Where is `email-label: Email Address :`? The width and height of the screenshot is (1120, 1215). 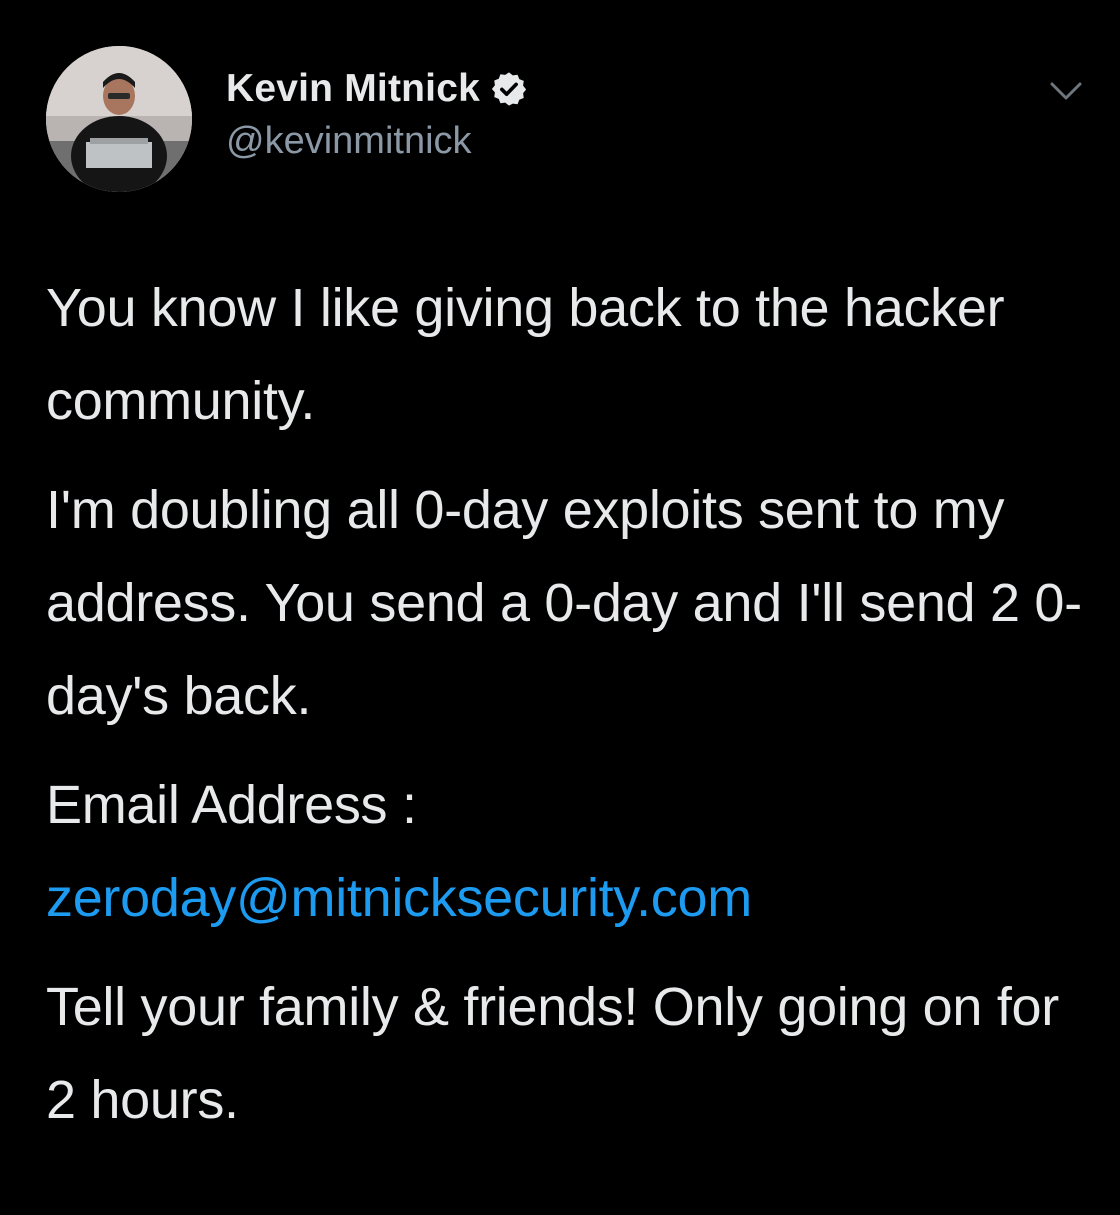
email-label: Email Address : is located at coordinates (231, 805).